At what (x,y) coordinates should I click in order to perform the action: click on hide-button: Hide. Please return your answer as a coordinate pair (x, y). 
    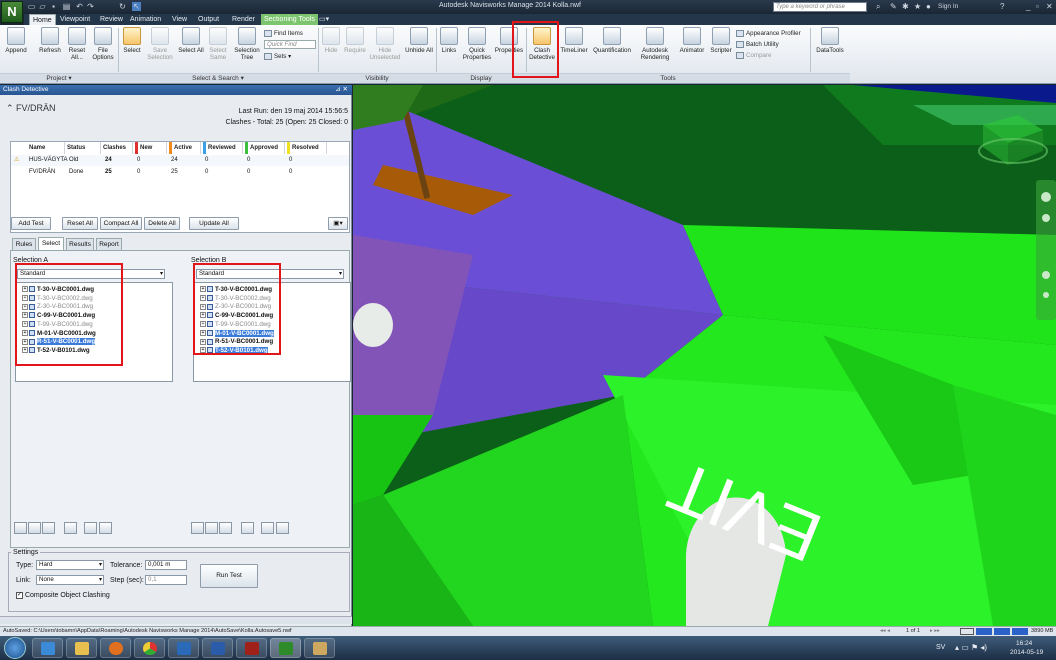
    Looking at the image, I should click on (331, 40).